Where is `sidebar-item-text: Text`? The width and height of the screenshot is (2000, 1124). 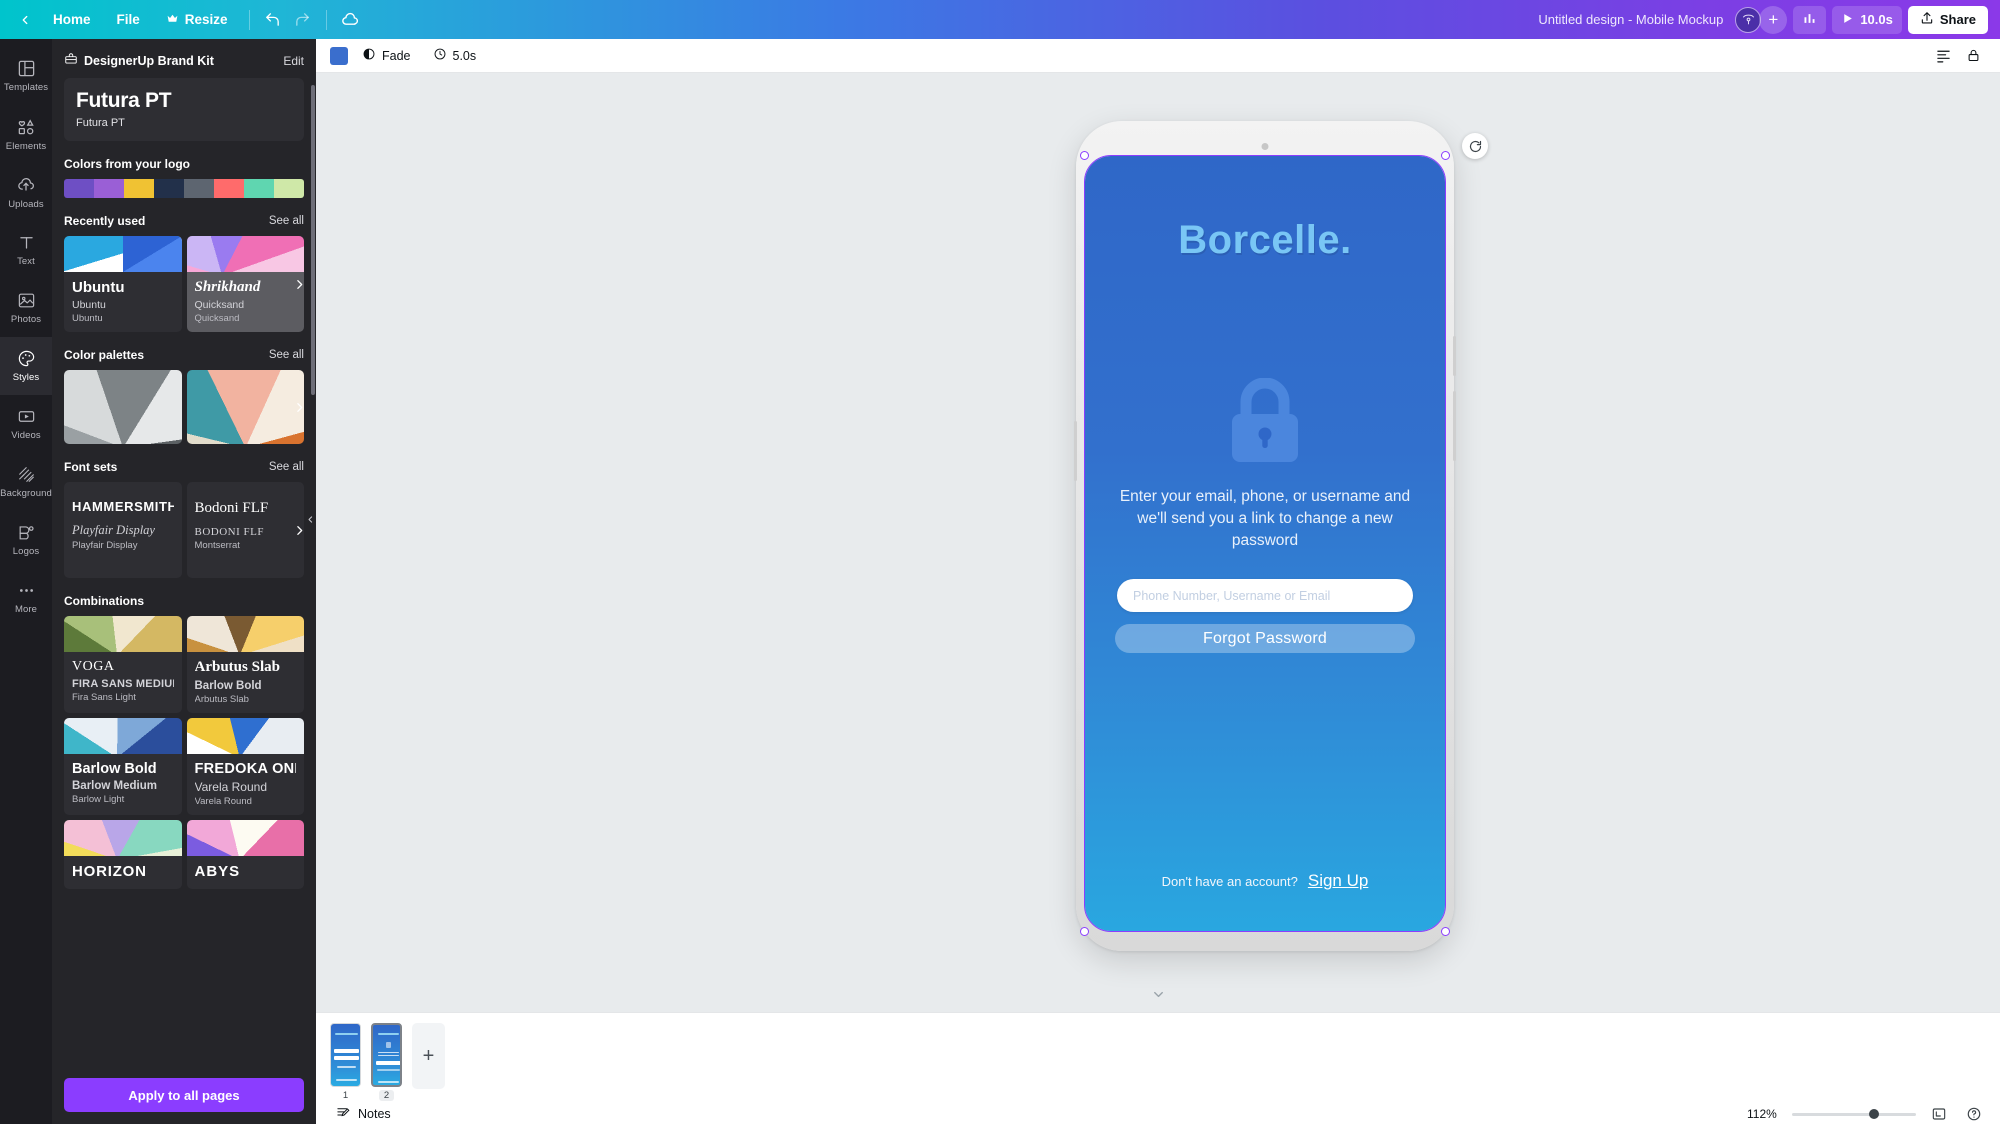 sidebar-item-text: Text is located at coordinates (26, 250).